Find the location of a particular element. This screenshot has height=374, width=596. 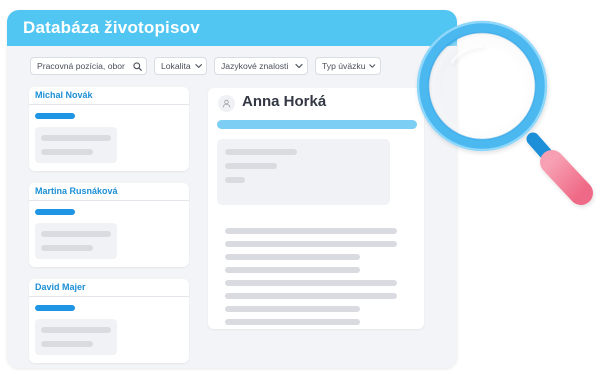

candidate-name: Michal Novák is located at coordinates (109, 96).